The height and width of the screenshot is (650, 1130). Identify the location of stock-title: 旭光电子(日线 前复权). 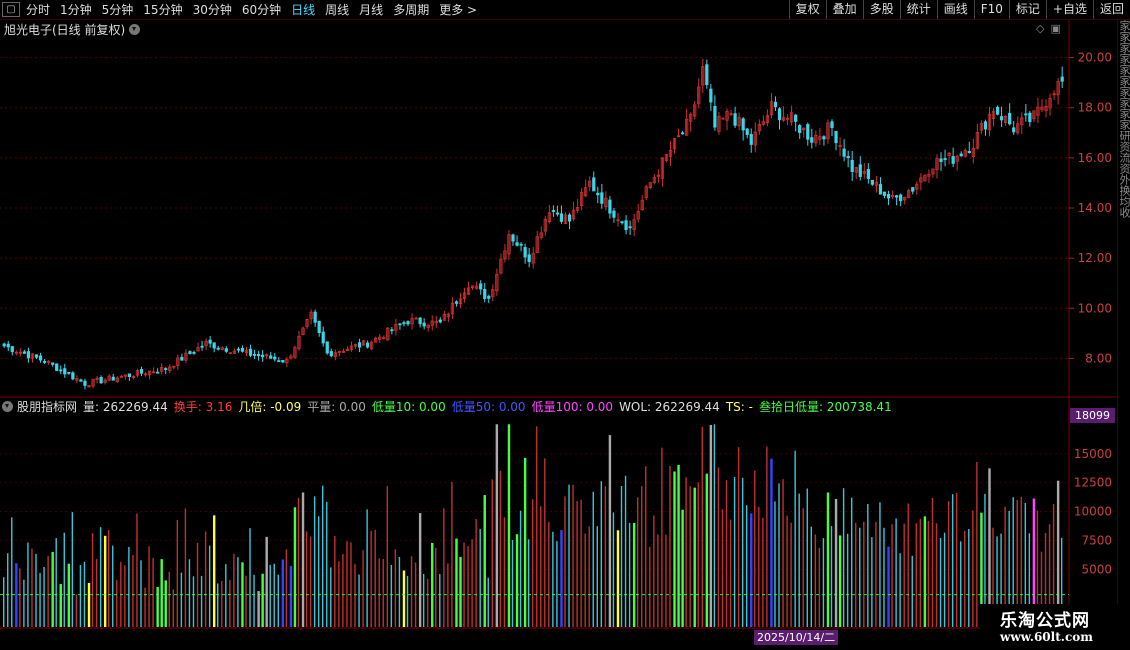
(72, 29).